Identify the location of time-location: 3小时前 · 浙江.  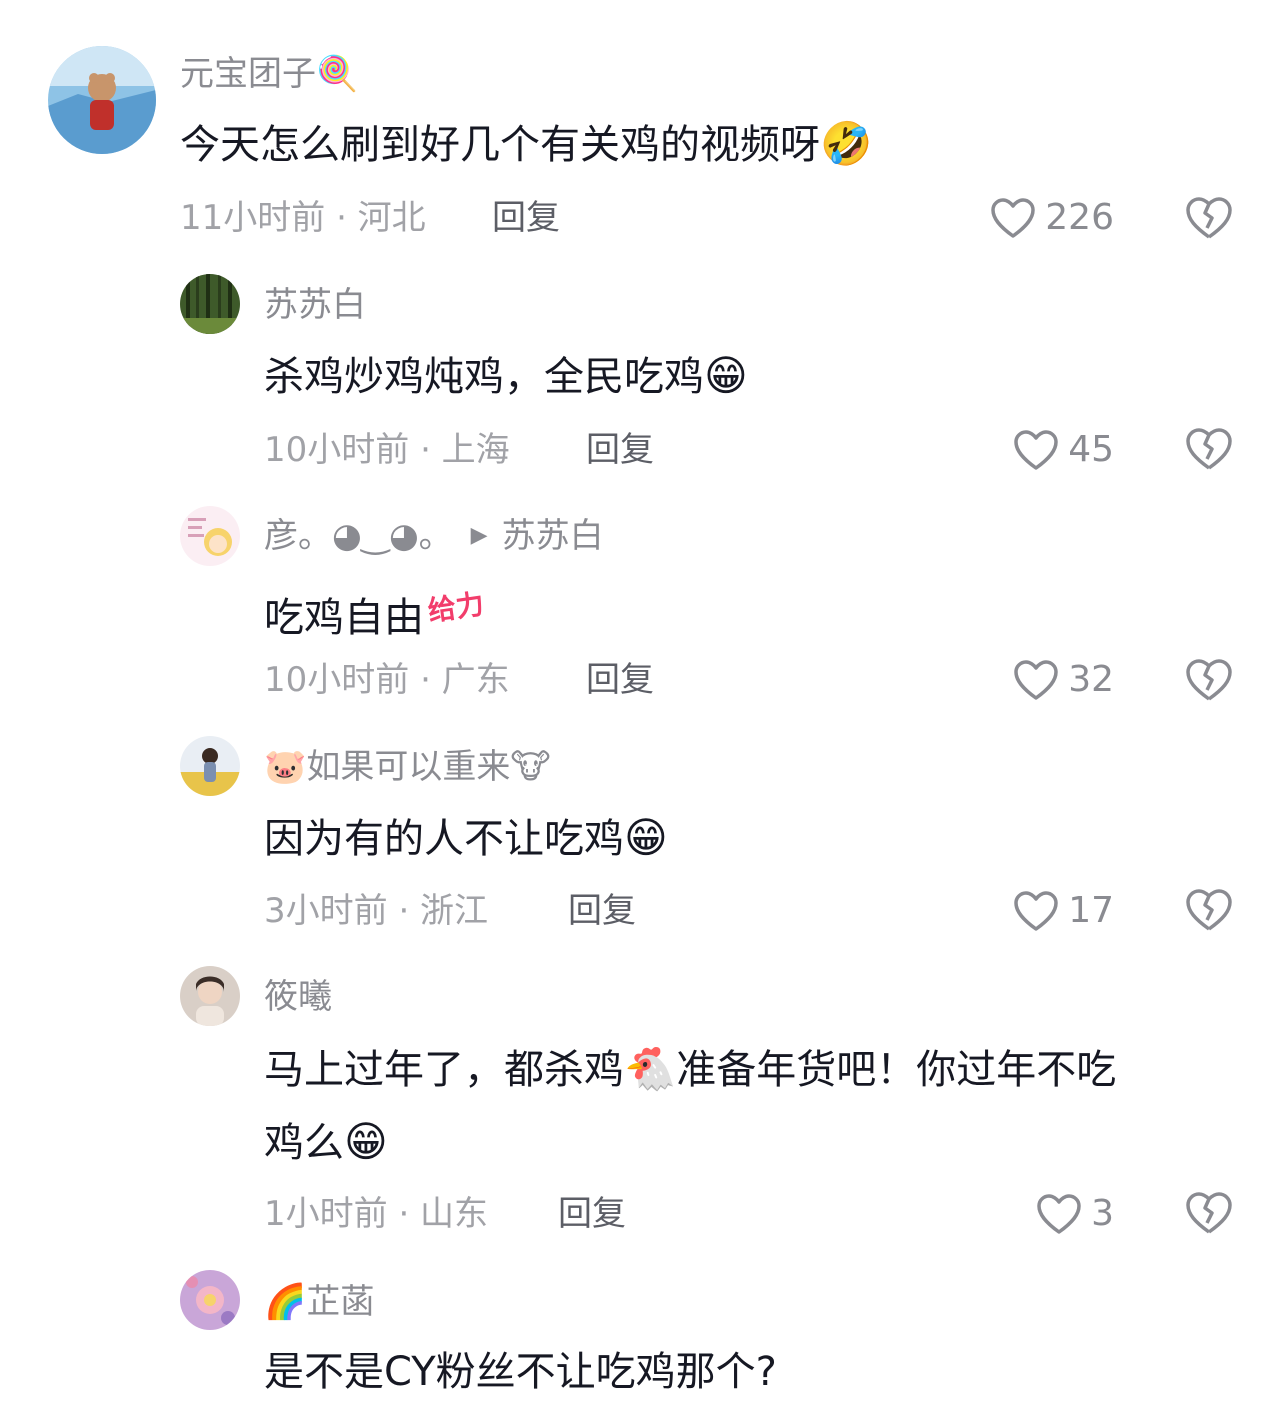
(376, 911).